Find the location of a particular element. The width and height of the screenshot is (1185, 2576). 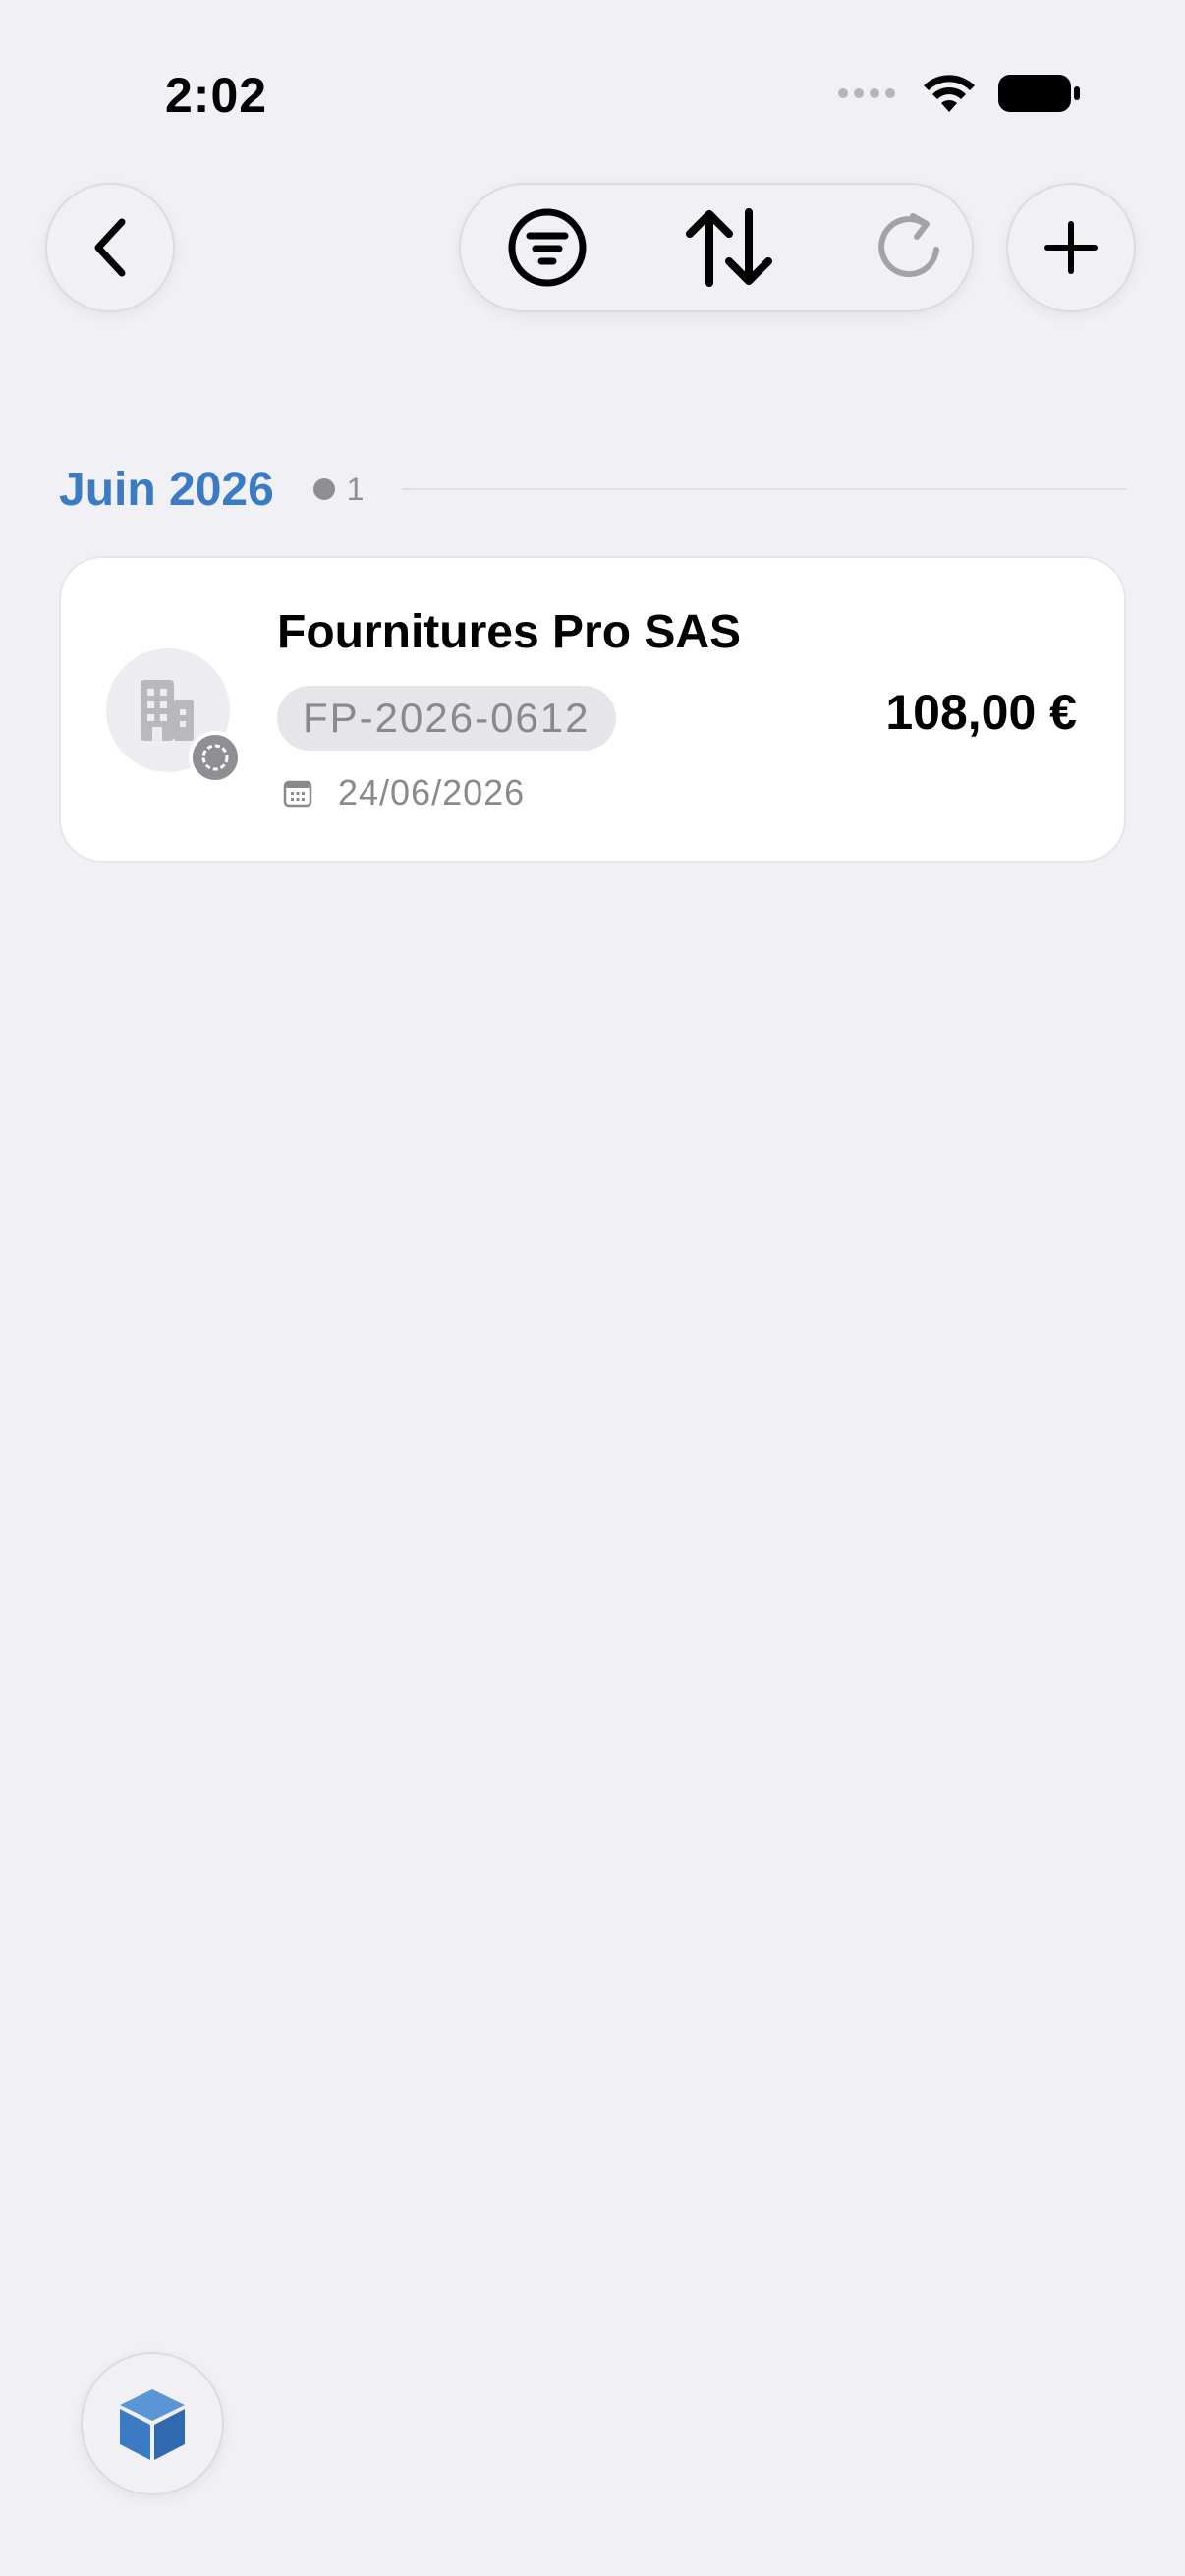

month-section-header: Juin 2026 1 is located at coordinates (592, 489).